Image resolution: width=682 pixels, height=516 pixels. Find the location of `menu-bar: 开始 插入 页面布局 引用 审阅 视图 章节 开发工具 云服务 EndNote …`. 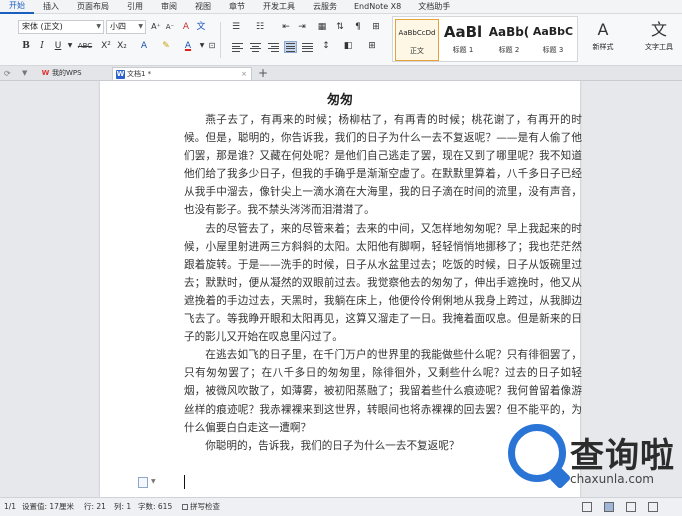

menu-bar: 开始 插入 页面布局 引用 审阅 视图 章节 开发工具 云服务 EndNote … is located at coordinates (341, 7).